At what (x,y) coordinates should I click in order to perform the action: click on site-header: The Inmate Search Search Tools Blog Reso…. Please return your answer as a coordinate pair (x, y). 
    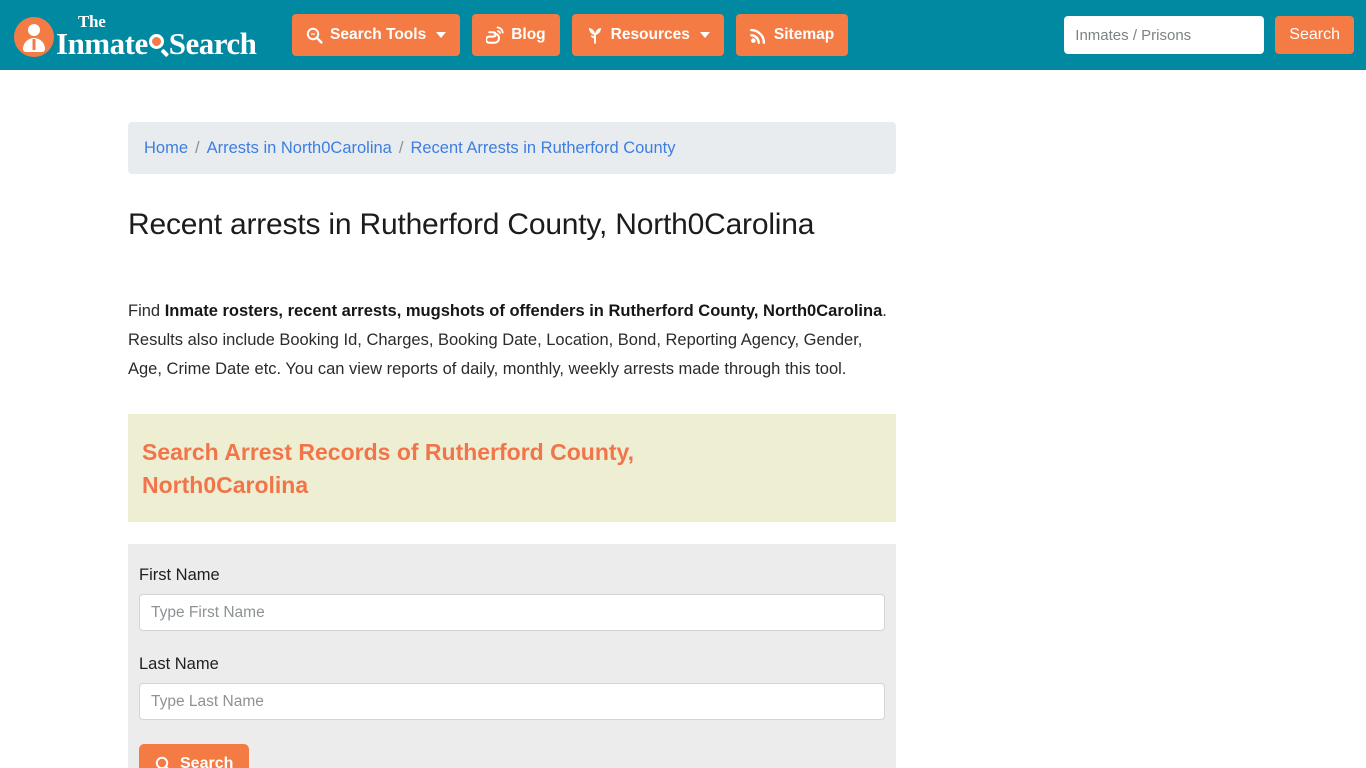
    Looking at the image, I should click on (683, 35).